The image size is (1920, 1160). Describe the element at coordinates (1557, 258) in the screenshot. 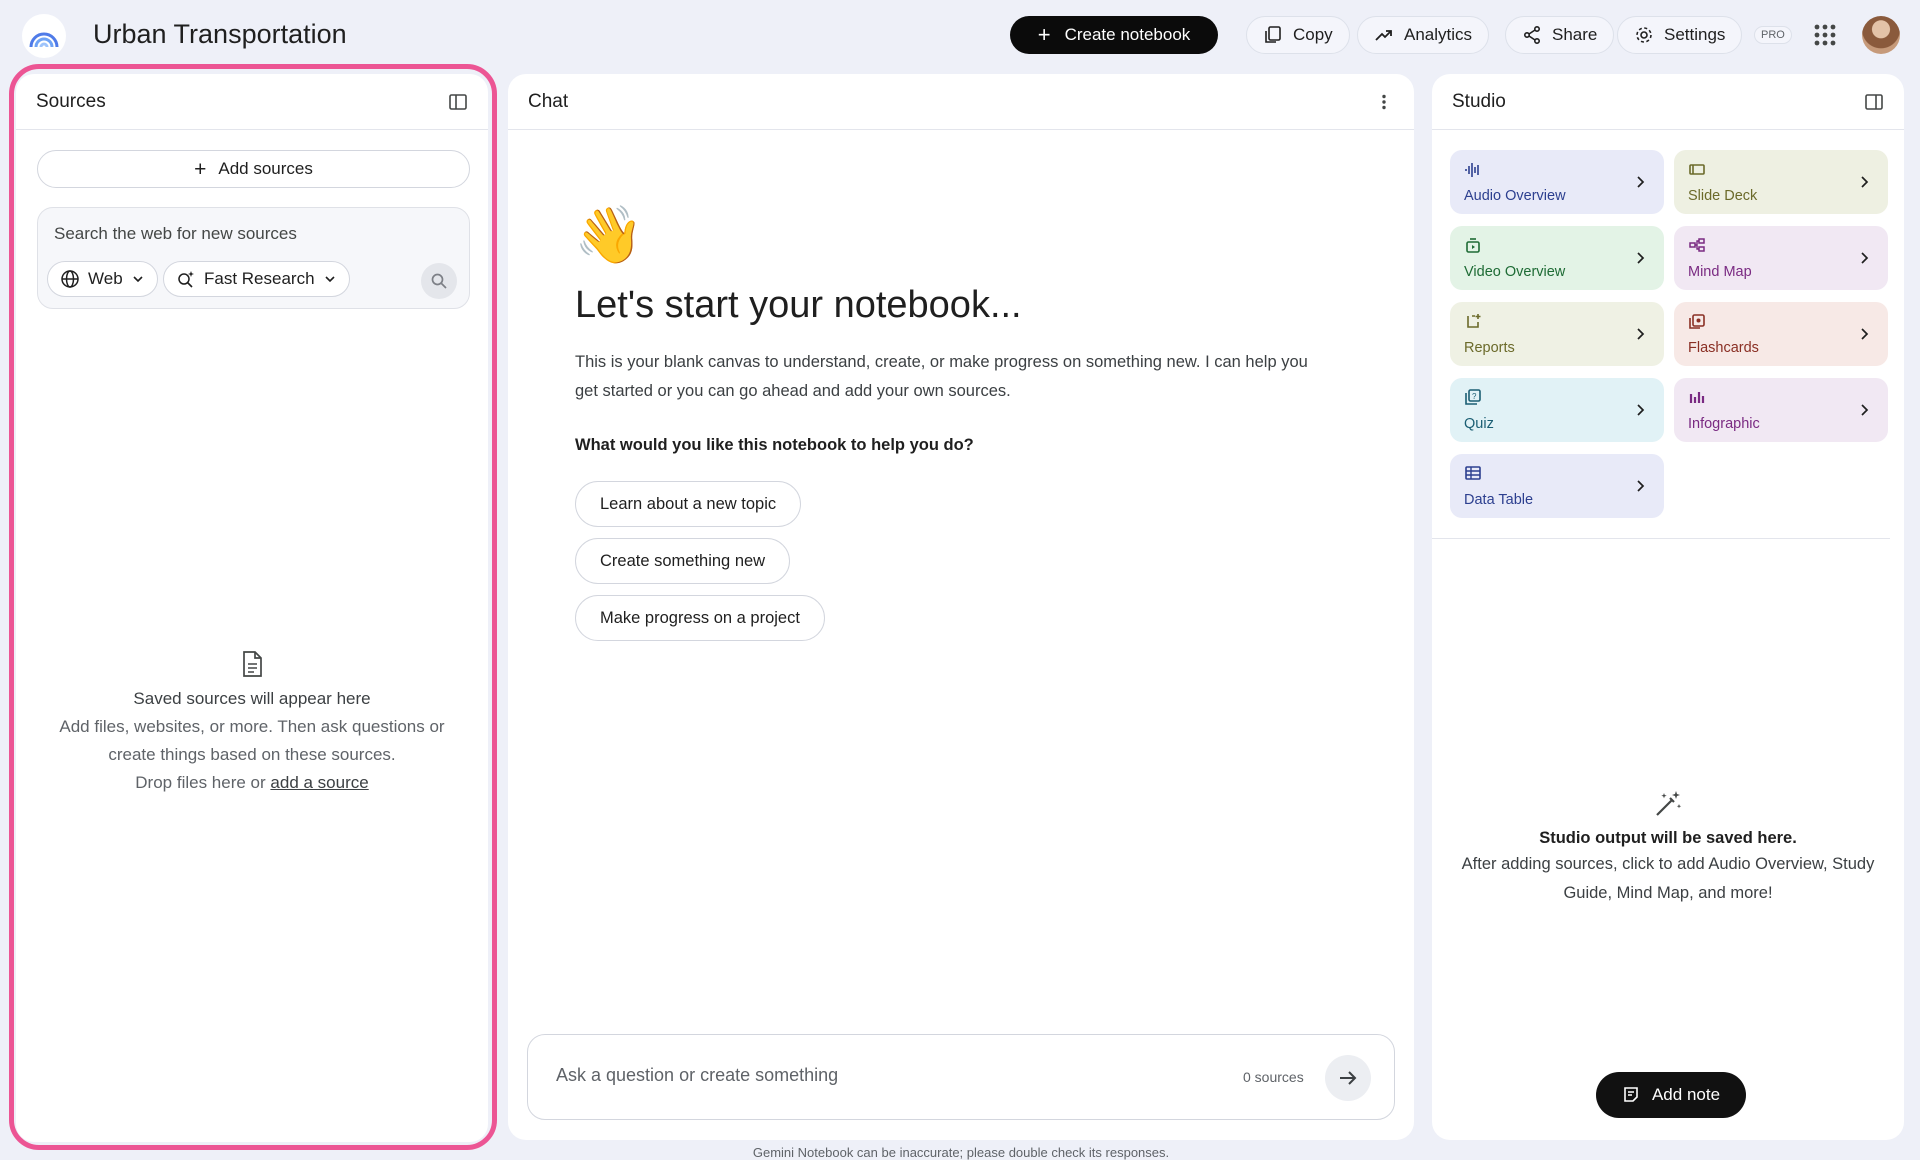

I see `studio-tile-video-overview: Video Overview` at that location.